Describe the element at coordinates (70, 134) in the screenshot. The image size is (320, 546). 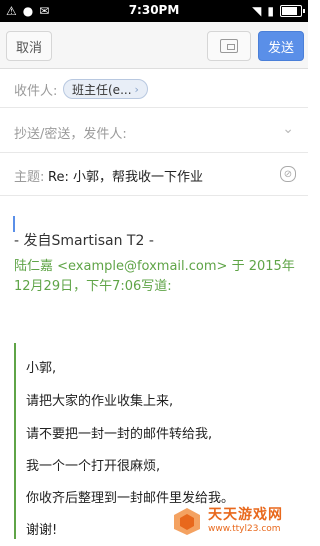
I see `cc-bcc-label: 抄送/密送，发件人:` at that location.